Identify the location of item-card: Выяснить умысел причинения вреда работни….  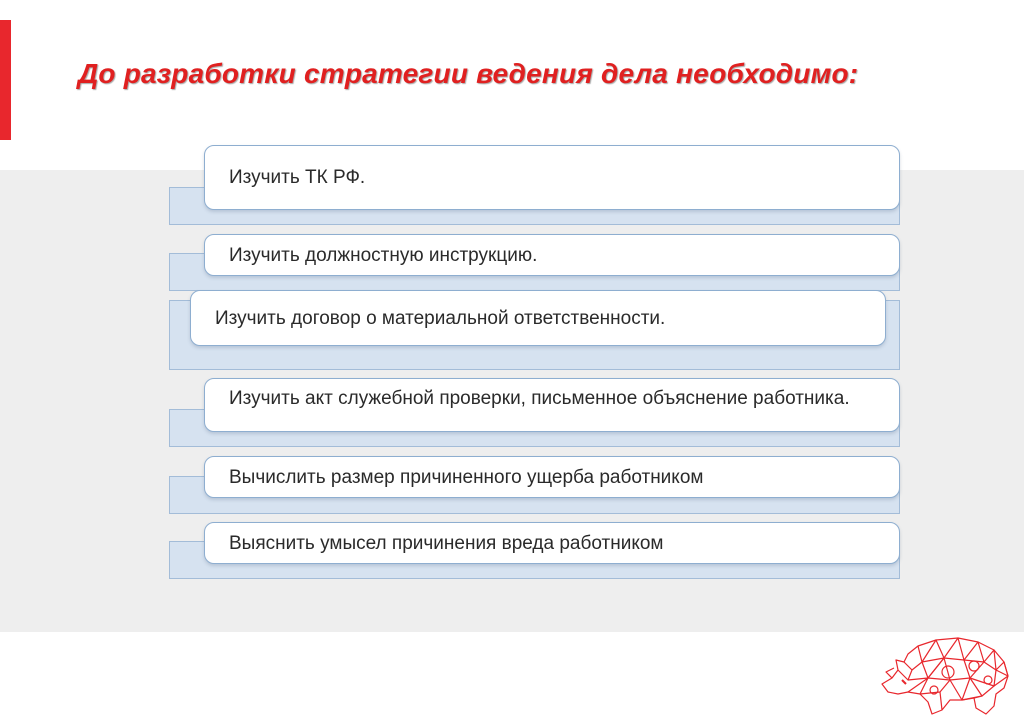
(552, 543).